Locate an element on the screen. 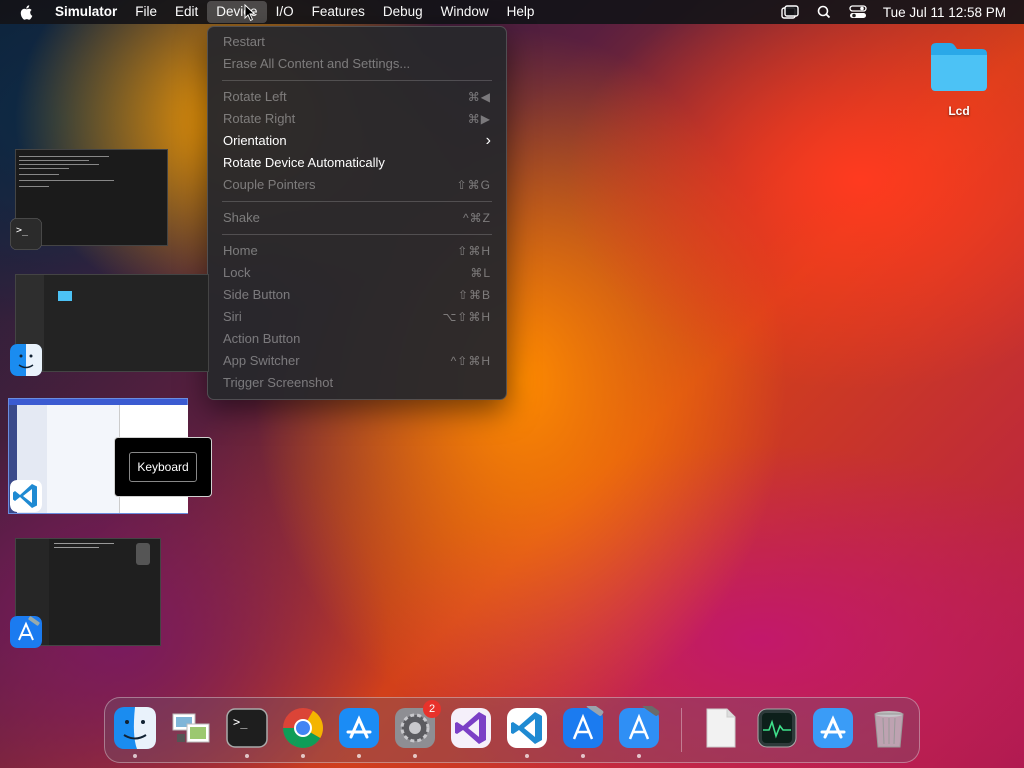 The image size is (1024, 768). menu-device: Device is located at coordinates (237, 12).